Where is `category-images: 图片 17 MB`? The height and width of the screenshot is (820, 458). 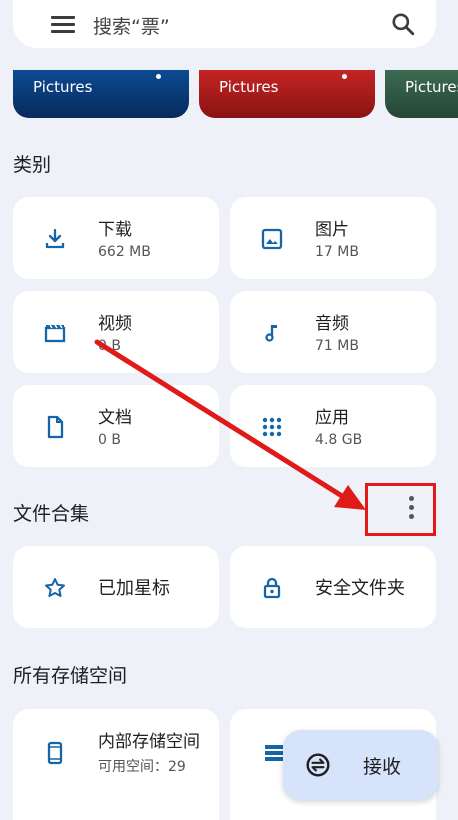 category-images: 图片 17 MB is located at coordinates (333, 238).